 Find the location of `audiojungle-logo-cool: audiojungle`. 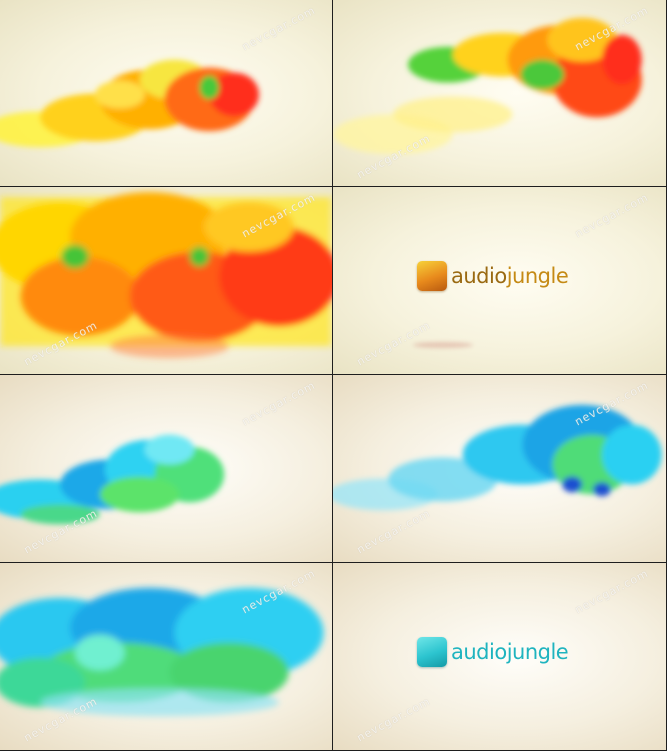

audiojungle-logo-cool: audiojungle is located at coordinates (493, 652).